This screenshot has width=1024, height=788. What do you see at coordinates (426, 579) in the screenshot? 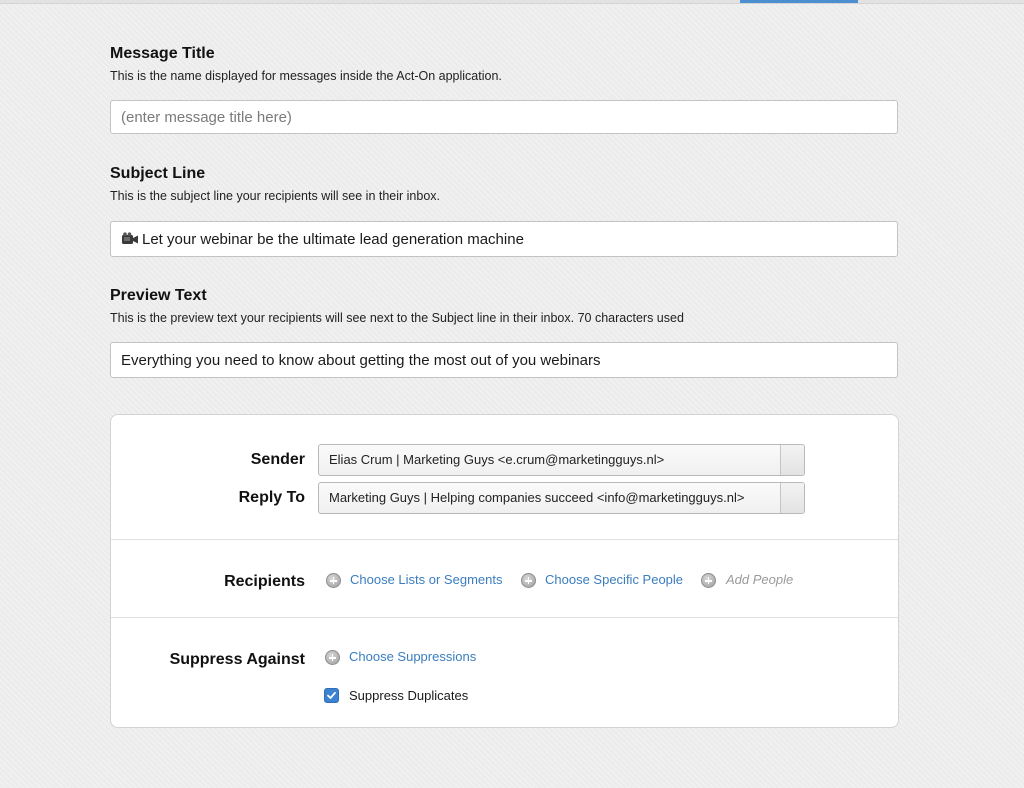
I see `choose-lists-link: Choose Lists or Segments` at bounding box center [426, 579].